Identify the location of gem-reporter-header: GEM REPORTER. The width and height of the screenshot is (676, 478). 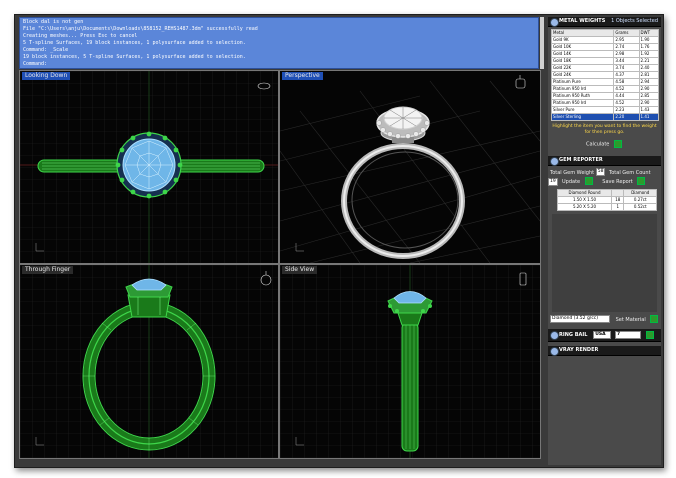
(604, 161).